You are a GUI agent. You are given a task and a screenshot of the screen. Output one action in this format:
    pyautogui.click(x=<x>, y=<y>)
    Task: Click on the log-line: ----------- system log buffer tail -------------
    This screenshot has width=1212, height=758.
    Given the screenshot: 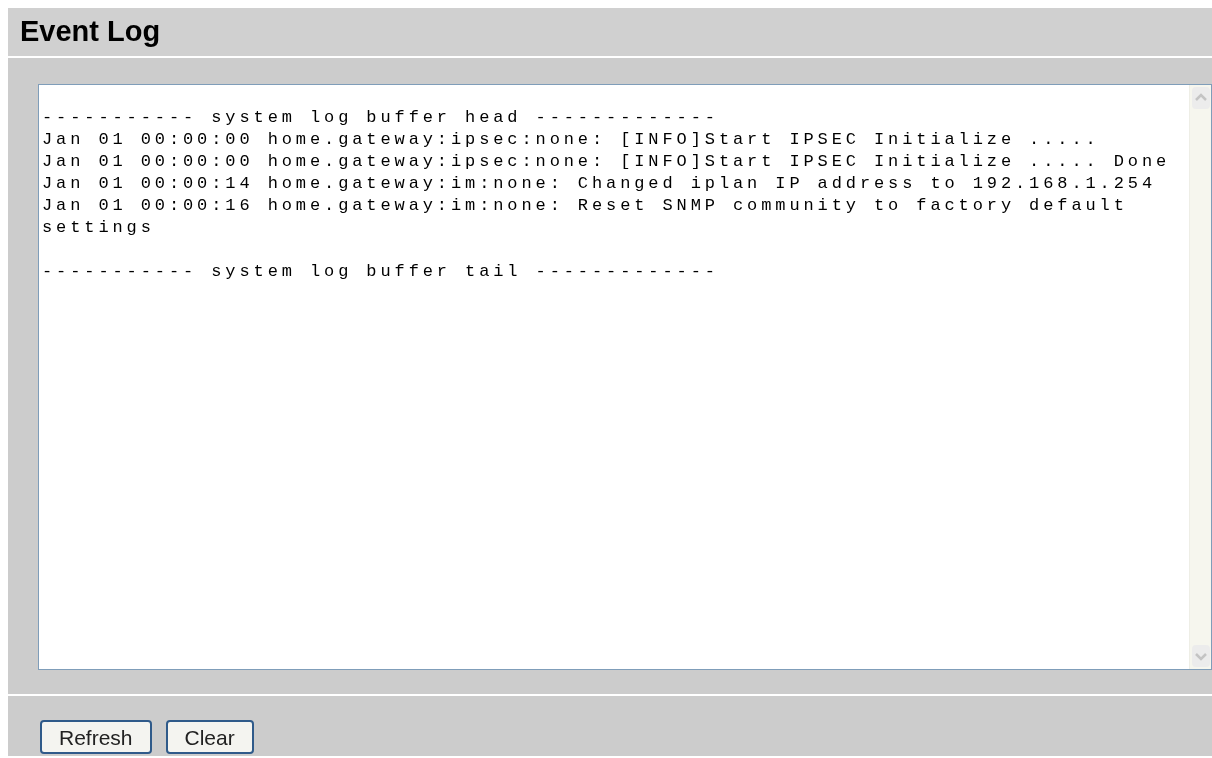 What is the action you would take?
    pyautogui.click(x=381, y=272)
    